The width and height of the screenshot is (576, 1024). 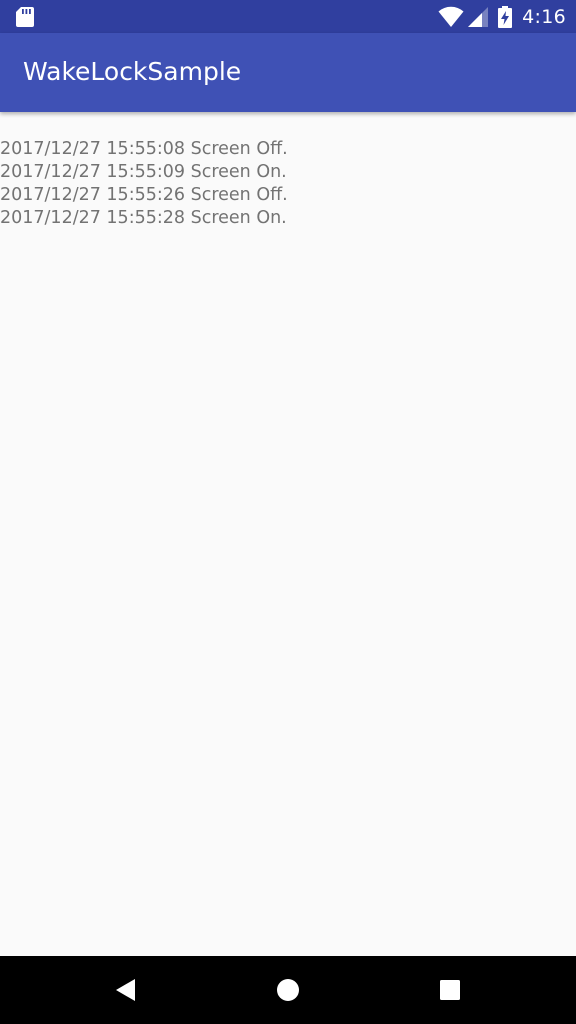 What do you see at coordinates (144, 149) in the screenshot?
I see `log-entry: 2017/12/27 15:55:08 Screen Off.` at bounding box center [144, 149].